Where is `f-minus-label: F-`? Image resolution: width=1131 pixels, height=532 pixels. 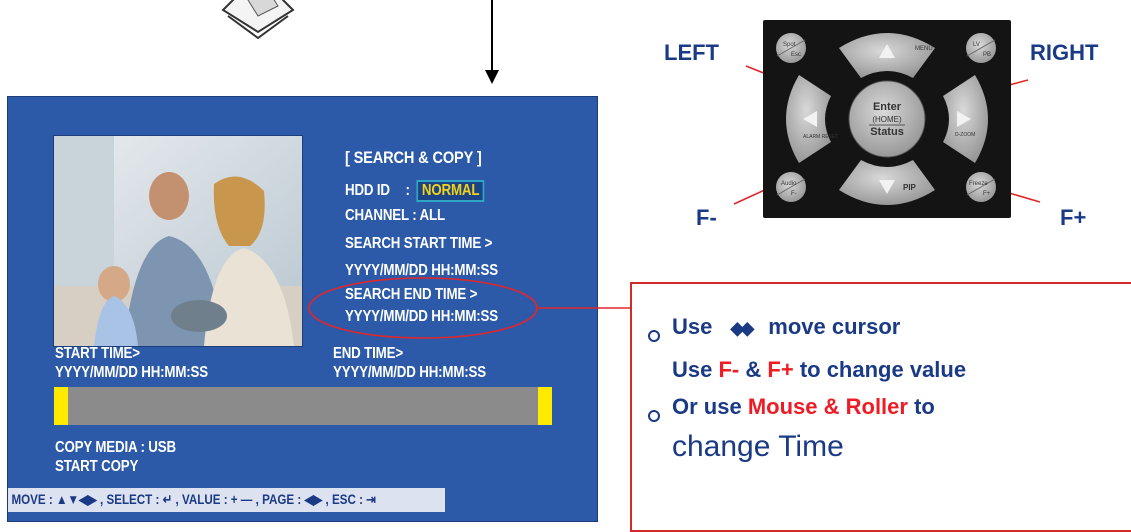
f-minus-label: F- is located at coordinates (706, 217).